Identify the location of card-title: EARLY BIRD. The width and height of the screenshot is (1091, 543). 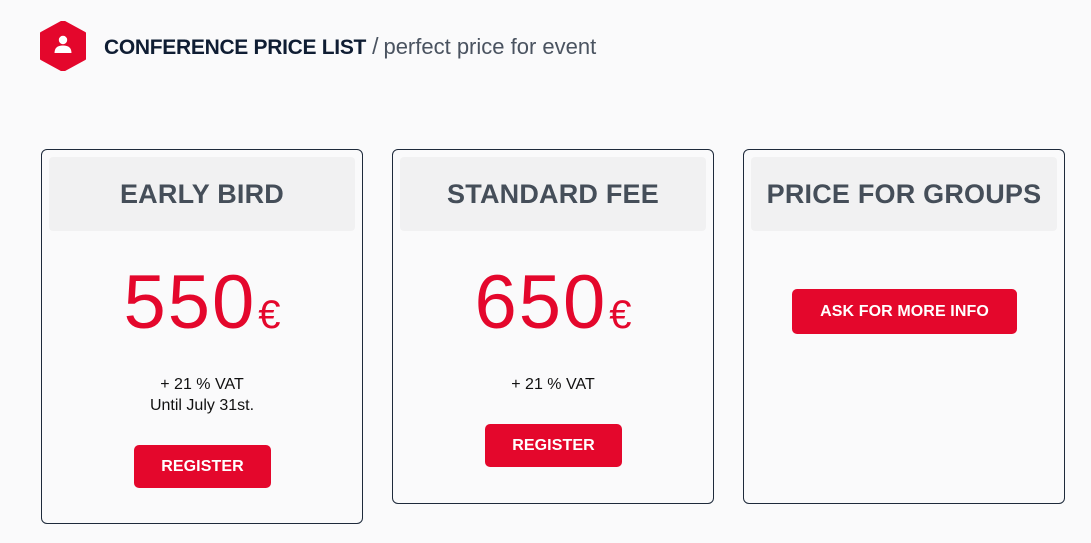
(202, 193).